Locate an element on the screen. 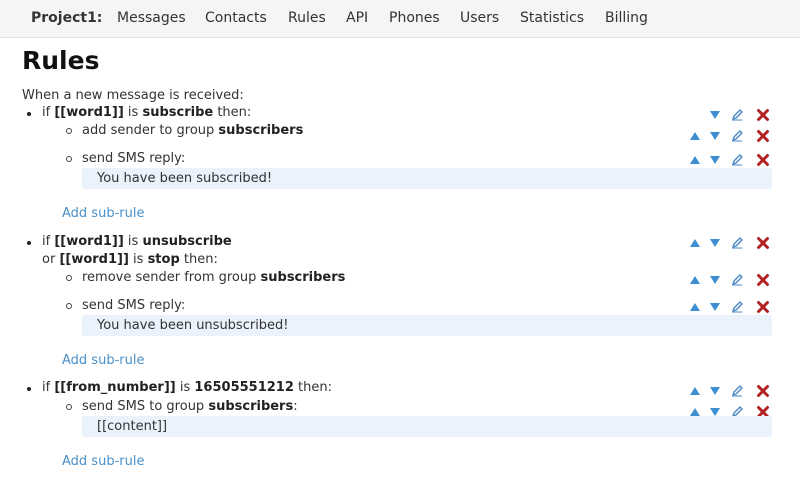  nav-contacts: Contacts is located at coordinates (236, 18).